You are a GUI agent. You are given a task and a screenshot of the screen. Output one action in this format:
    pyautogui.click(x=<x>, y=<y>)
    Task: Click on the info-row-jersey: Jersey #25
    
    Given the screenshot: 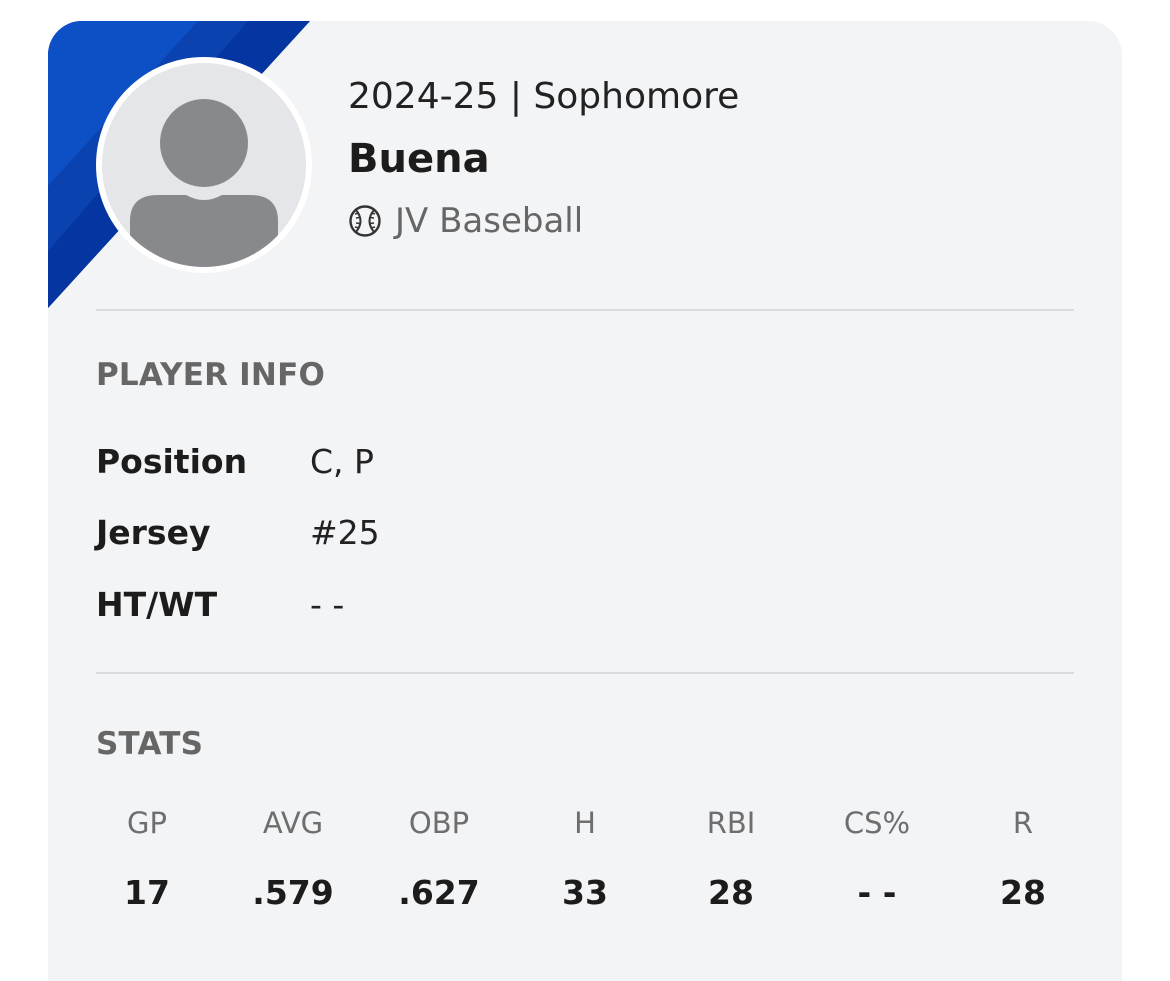 What is the action you would take?
    pyautogui.click(x=238, y=532)
    